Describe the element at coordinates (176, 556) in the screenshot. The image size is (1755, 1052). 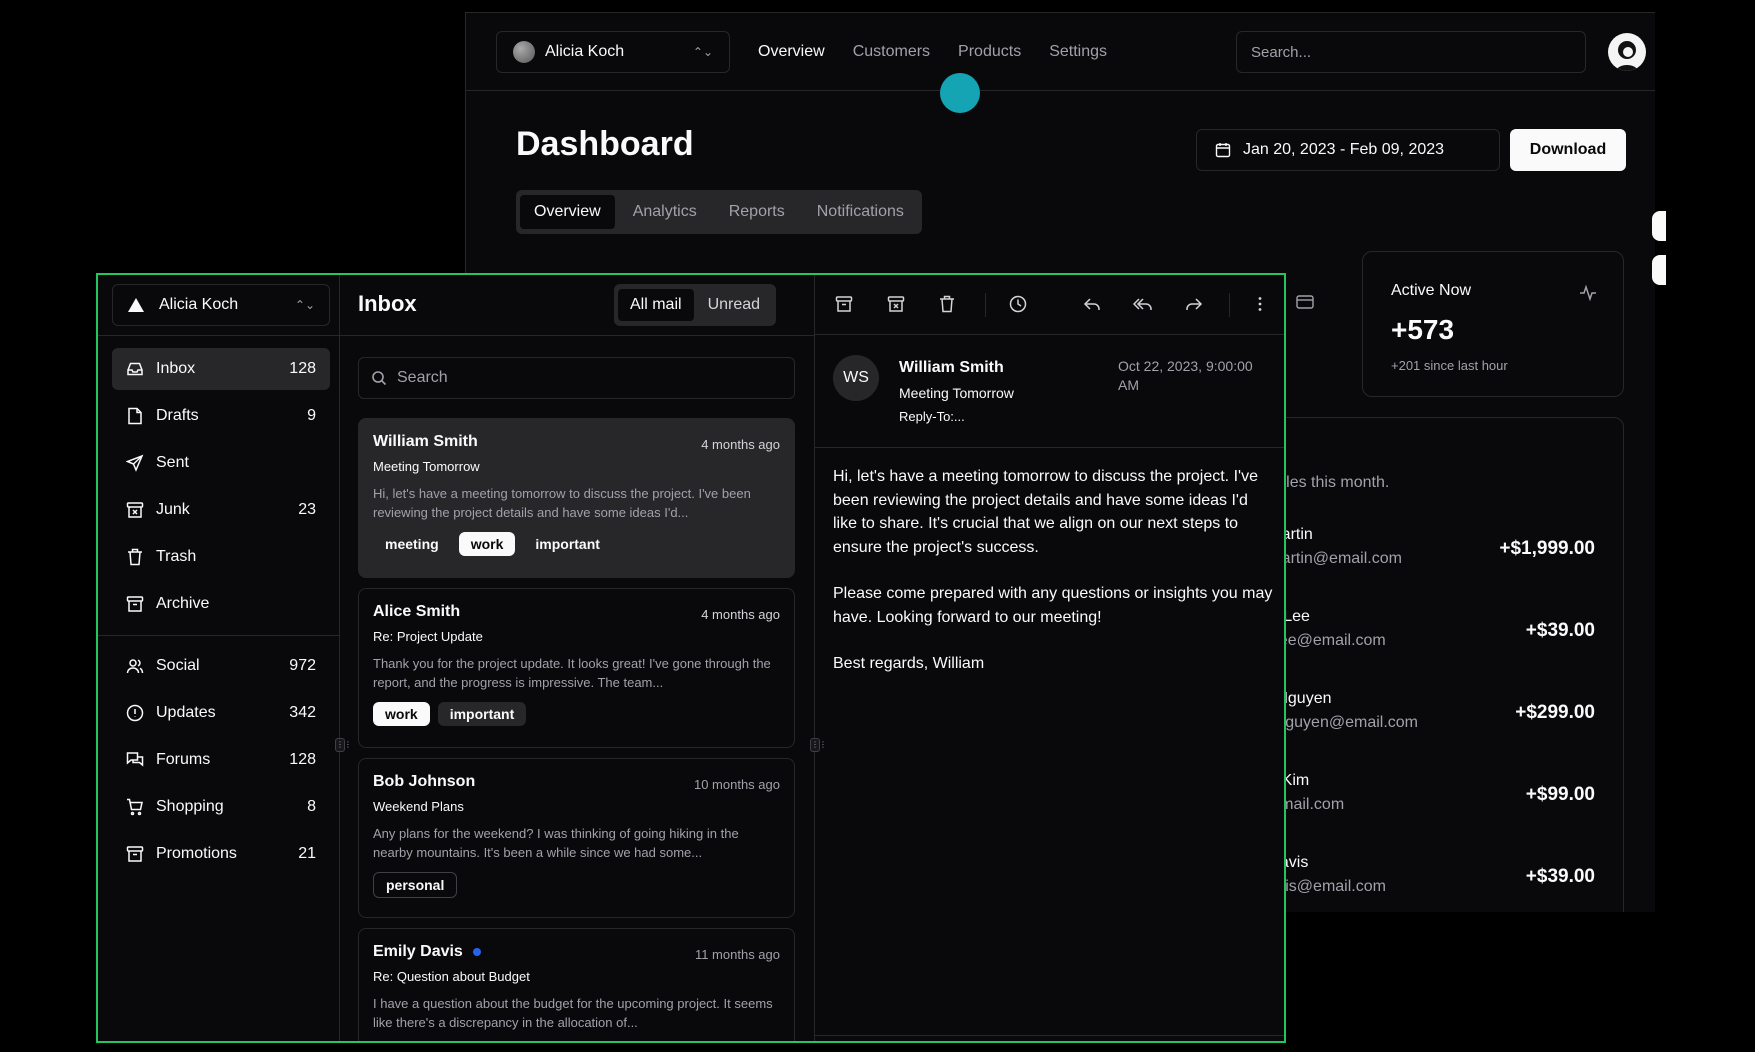
I see `sidebar-item-label: Trash` at that location.